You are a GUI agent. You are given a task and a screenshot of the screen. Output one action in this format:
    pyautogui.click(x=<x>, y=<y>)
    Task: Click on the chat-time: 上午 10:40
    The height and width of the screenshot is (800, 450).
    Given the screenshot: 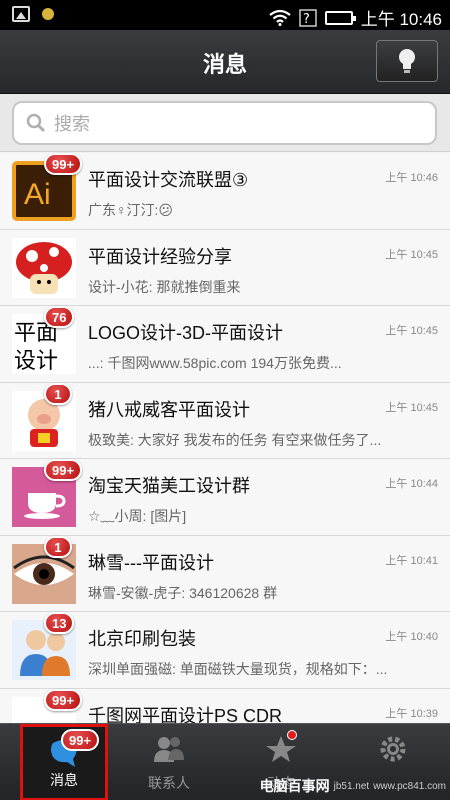 What is the action you would take?
    pyautogui.click(x=411, y=637)
    